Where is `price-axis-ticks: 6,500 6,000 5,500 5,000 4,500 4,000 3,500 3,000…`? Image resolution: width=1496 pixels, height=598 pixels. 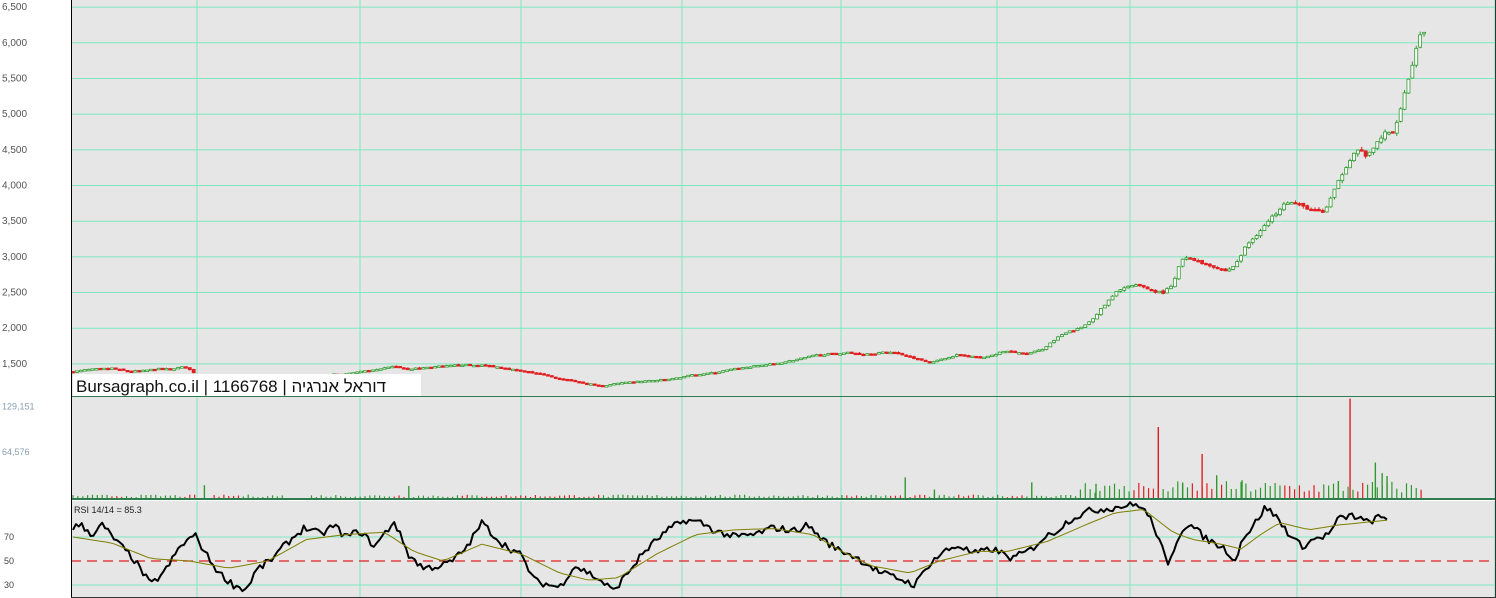
price-axis-ticks: 6,500 6,000 5,500 5,000 4,500 4,000 3,500 3,000… is located at coordinates (14, 186).